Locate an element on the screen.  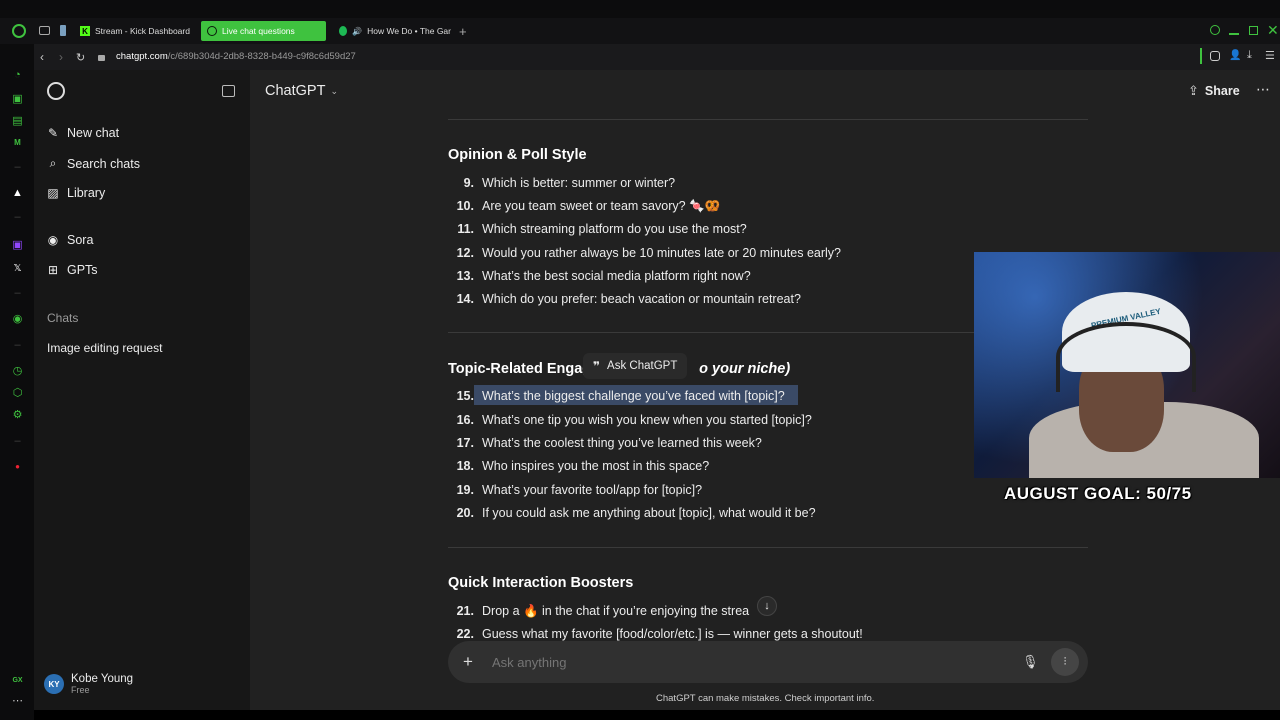
sidebar-item-sora: ◉ Sora is located at coordinates (70, 240).